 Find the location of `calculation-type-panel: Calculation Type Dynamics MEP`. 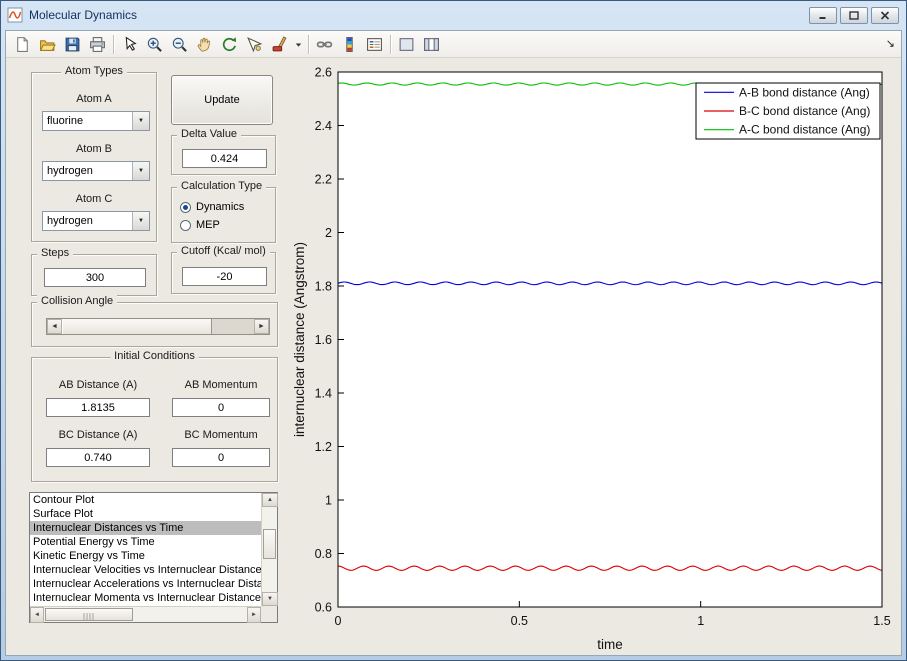

calculation-type-panel: Calculation Type Dynamics MEP is located at coordinates (223, 211).